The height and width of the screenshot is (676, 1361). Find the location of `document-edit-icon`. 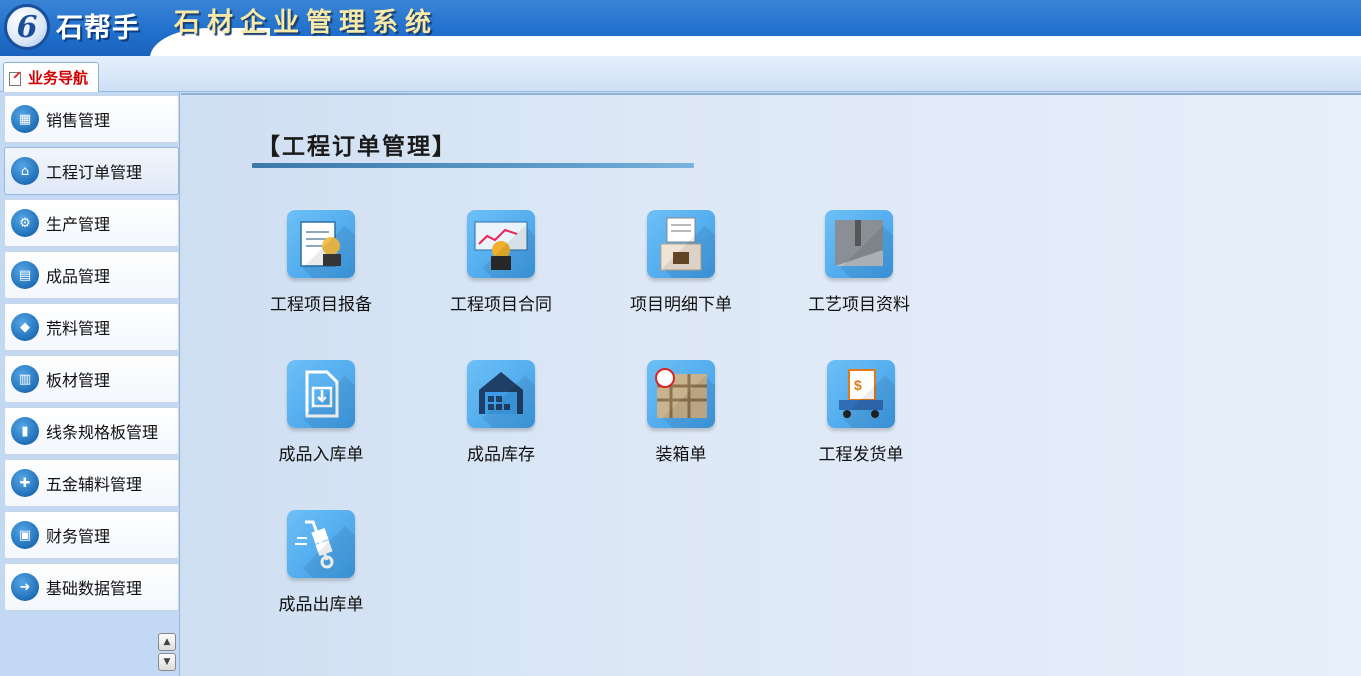

document-edit-icon is located at coordinates (15, 78).